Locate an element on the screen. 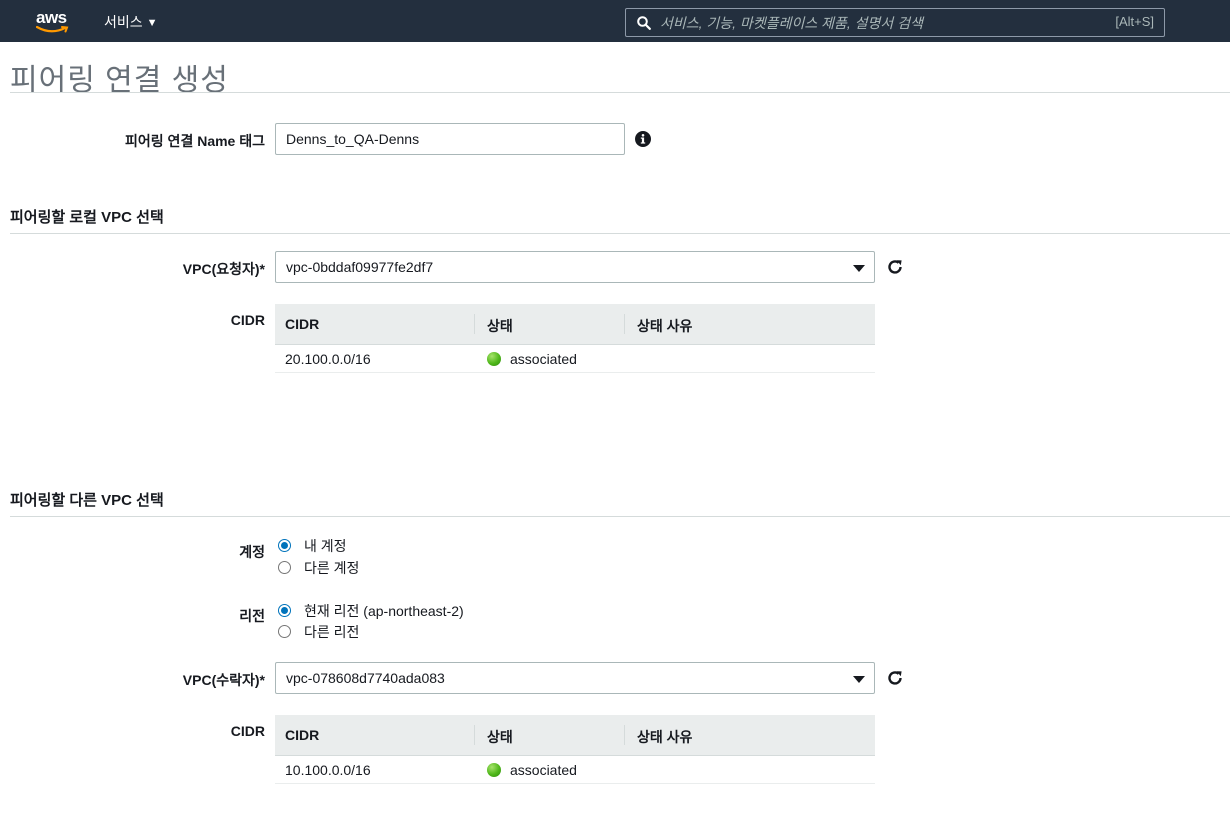 The height and width of the screenshot is (840, 1230). radio-label: 현재 리전 (ap-northeast-2) is located at coordinates (384, 611).